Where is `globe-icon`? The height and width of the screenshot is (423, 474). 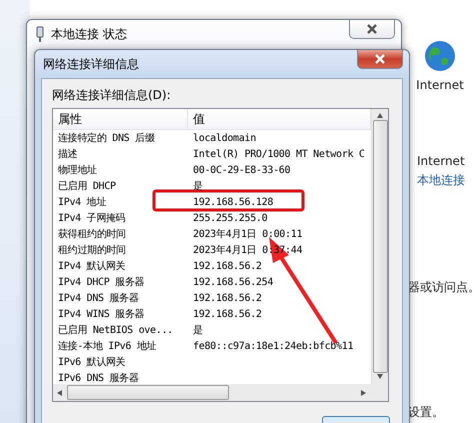
globe-icon is located at coordinates (440, 56).